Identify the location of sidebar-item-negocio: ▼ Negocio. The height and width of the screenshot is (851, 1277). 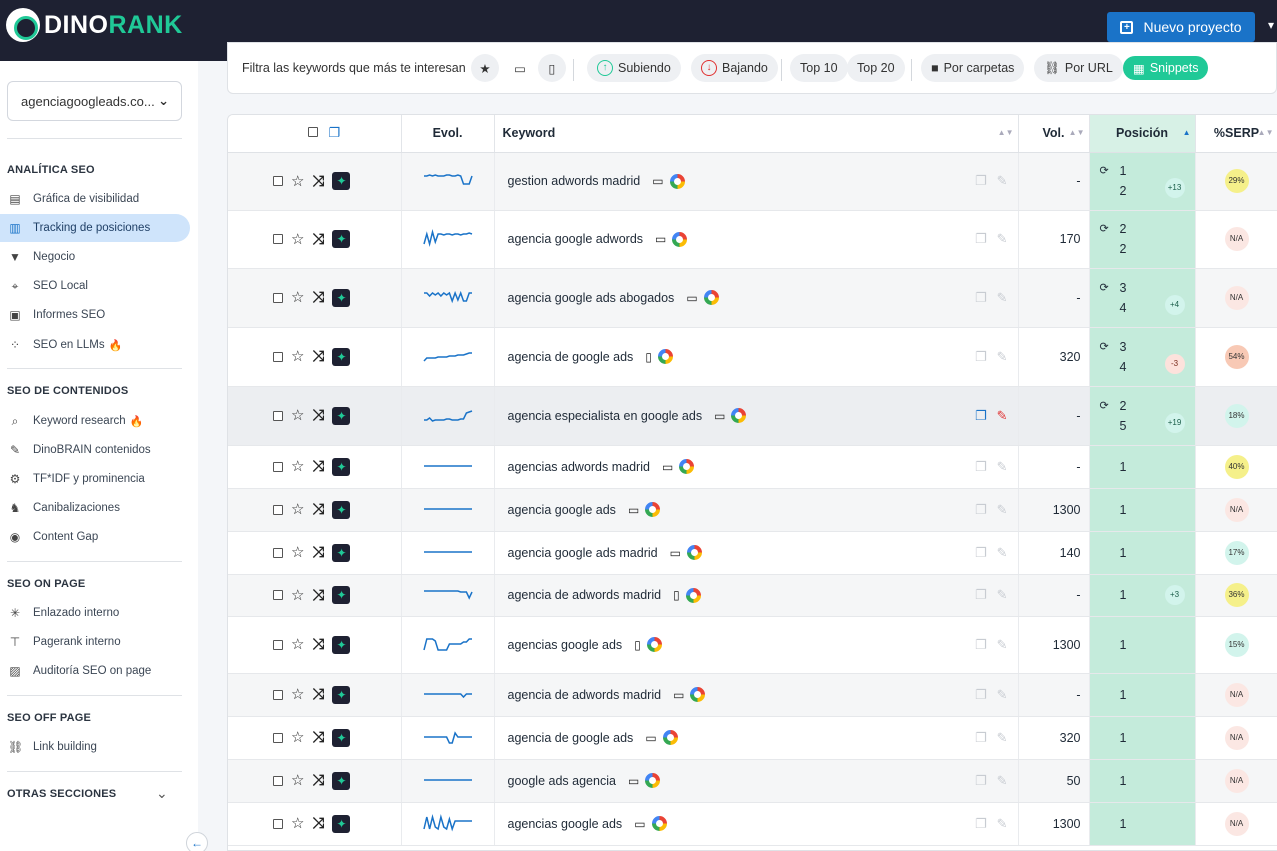
(95, 257).